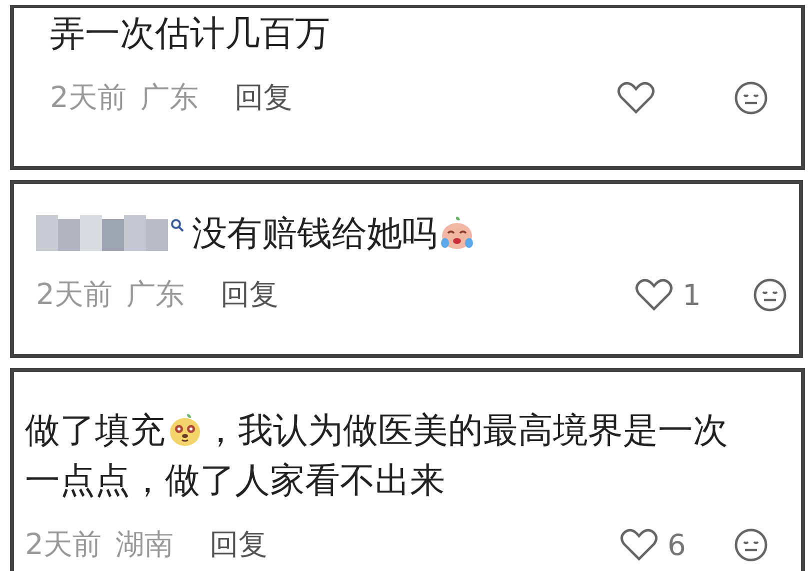  Describe the element at coordinates (691, 295) in the screenshot. I see `like-count: 1` at that location.